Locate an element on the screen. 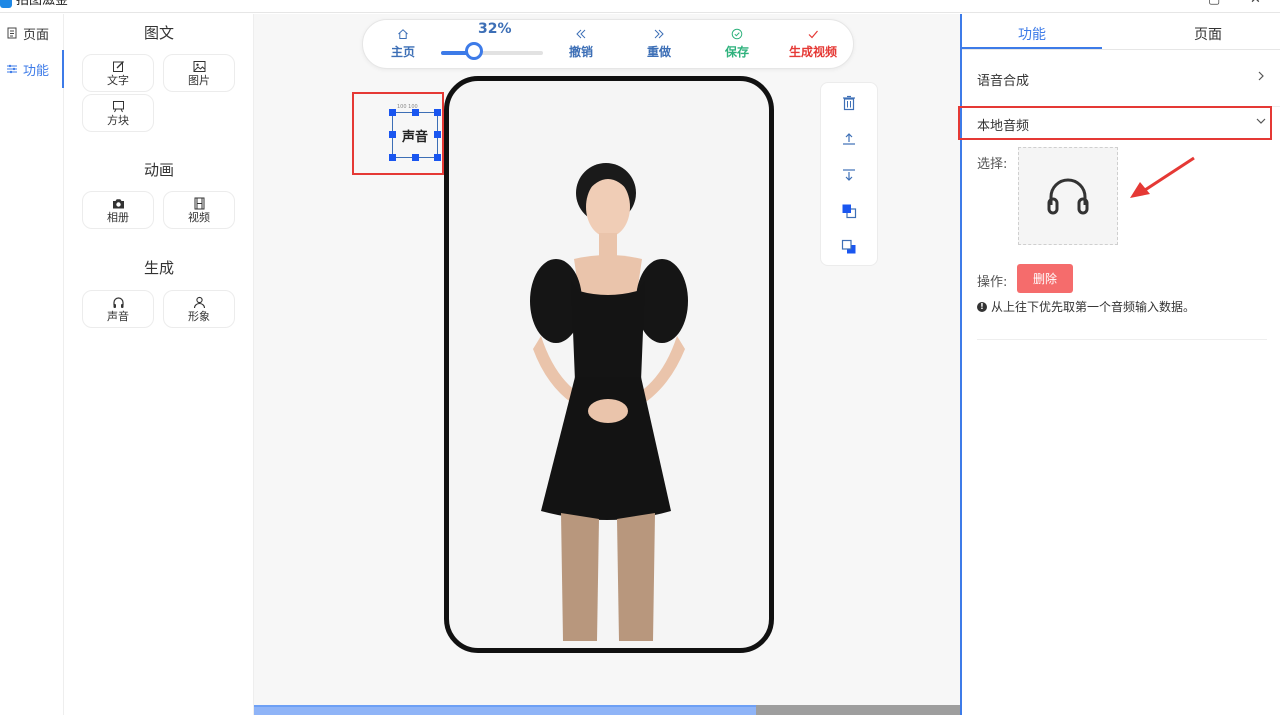 The height and width of the screenshot is (715, 1280). local-audio-section-header: 本地音频 is located at coordinates (1122, 124).